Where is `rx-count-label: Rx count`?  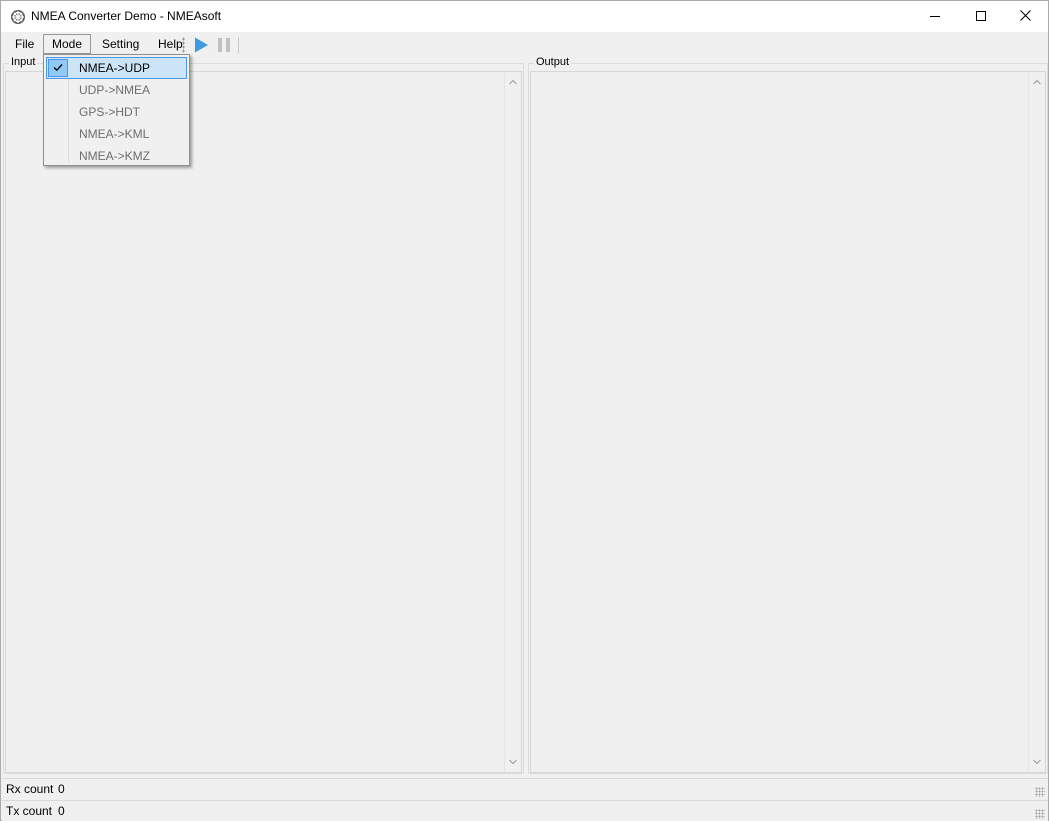
rx-count-label: Rx count is located at coordinates (30, 789).